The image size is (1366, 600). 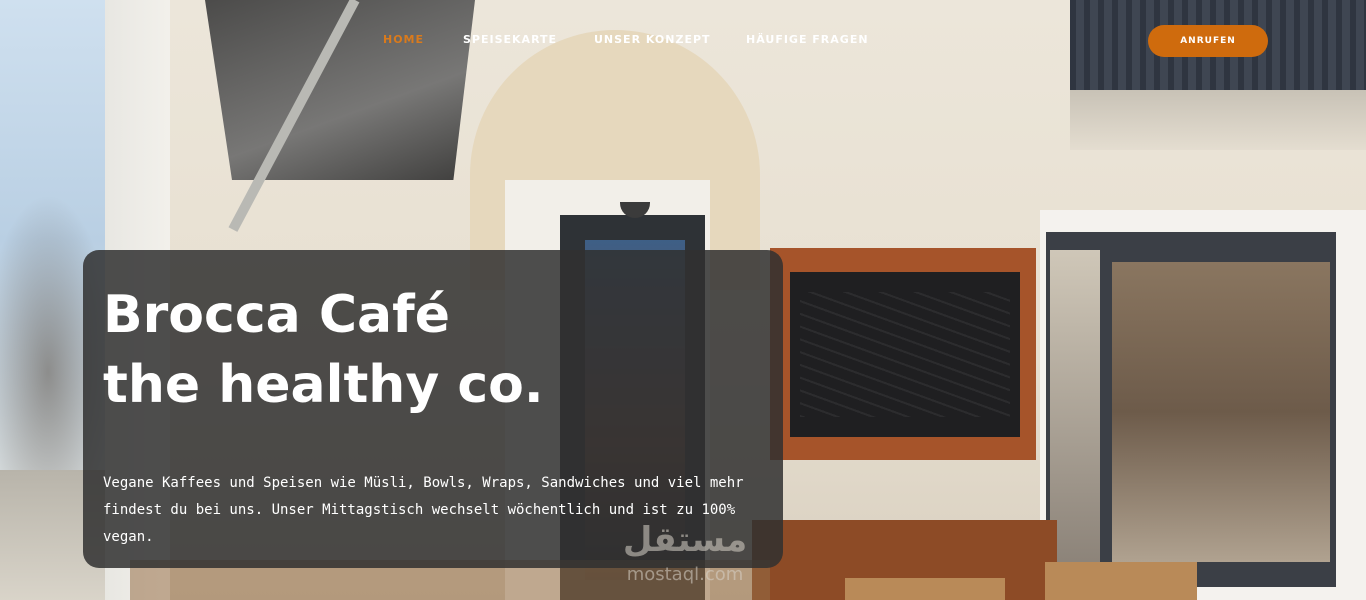 I want to click on chalkboard, so click(x=905, y=354).